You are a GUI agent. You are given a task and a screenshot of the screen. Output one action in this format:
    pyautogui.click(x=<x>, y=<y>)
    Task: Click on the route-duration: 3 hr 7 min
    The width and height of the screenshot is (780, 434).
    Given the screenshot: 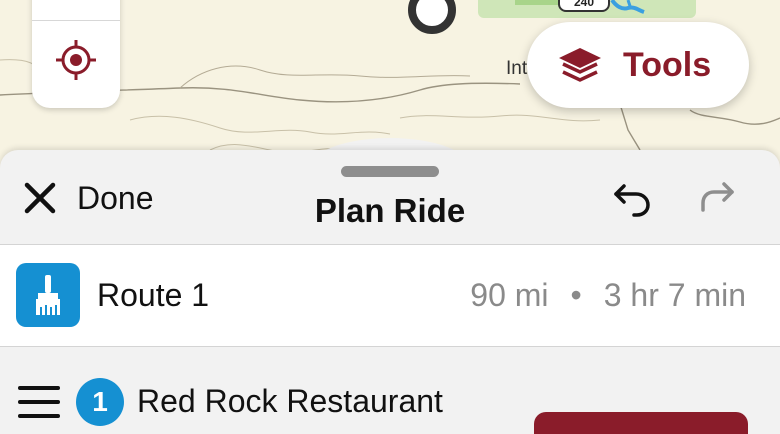 What is the action you would take?
    pyautogui.click(x=674, y=295)
    